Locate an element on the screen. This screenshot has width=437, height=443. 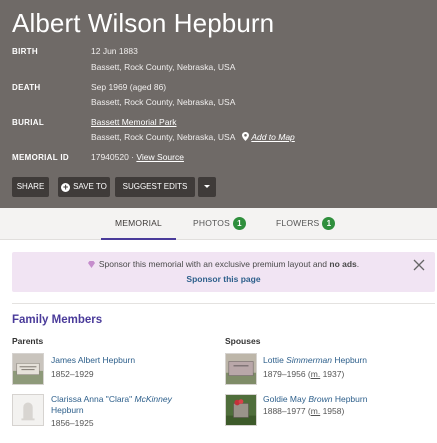
parent-dates-james: 1852–1929 is located at coordinates (72, 374).